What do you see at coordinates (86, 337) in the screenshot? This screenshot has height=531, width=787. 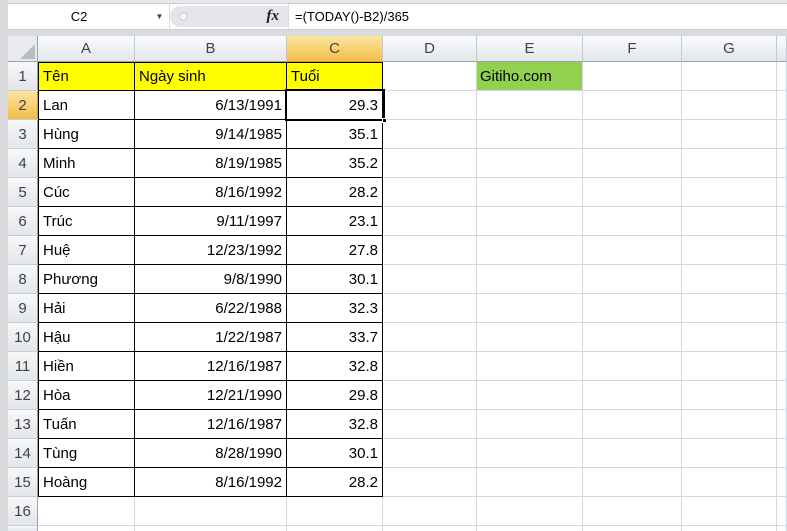 I see `cell-name: Hậu` at bounding box center [86, 337].